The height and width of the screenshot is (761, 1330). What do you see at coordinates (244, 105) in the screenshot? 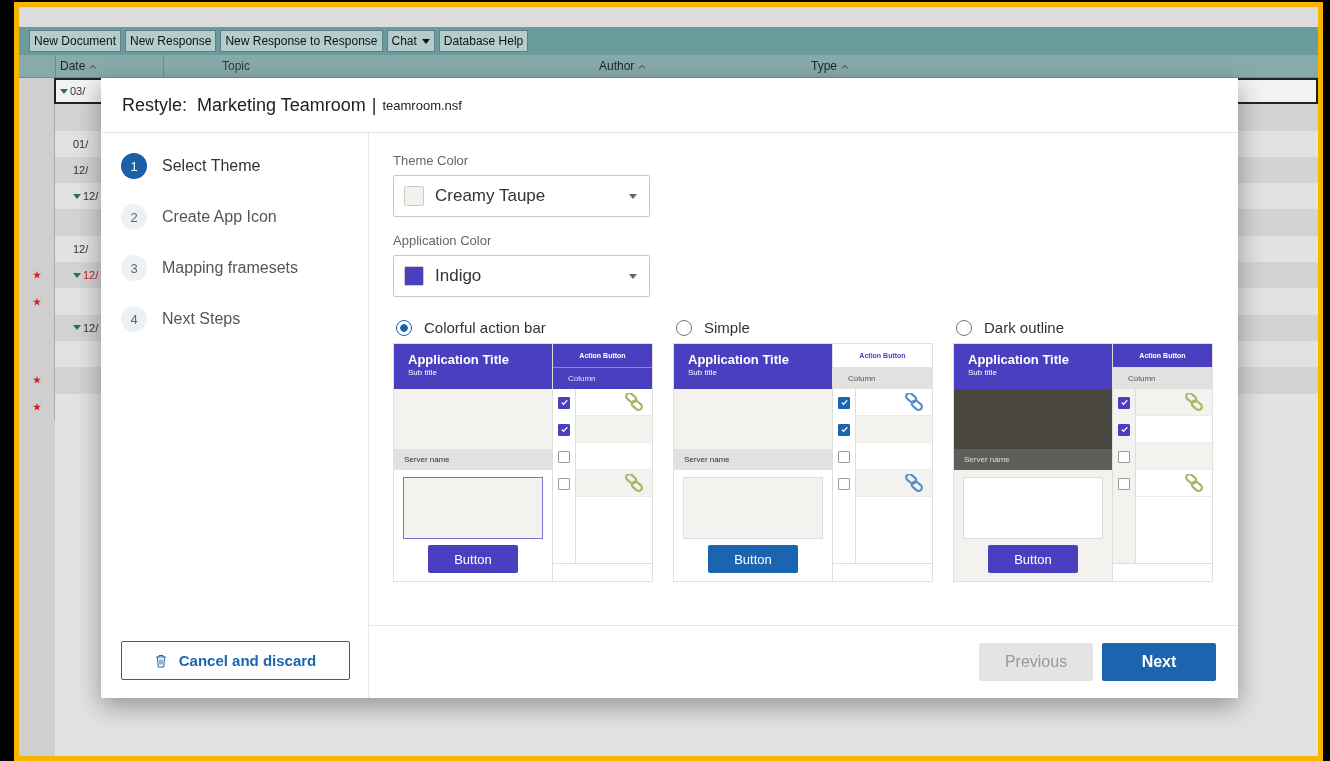
I see `dialog-title: Restyle: Marketing Teamroom` at bounding box center [244, 105].